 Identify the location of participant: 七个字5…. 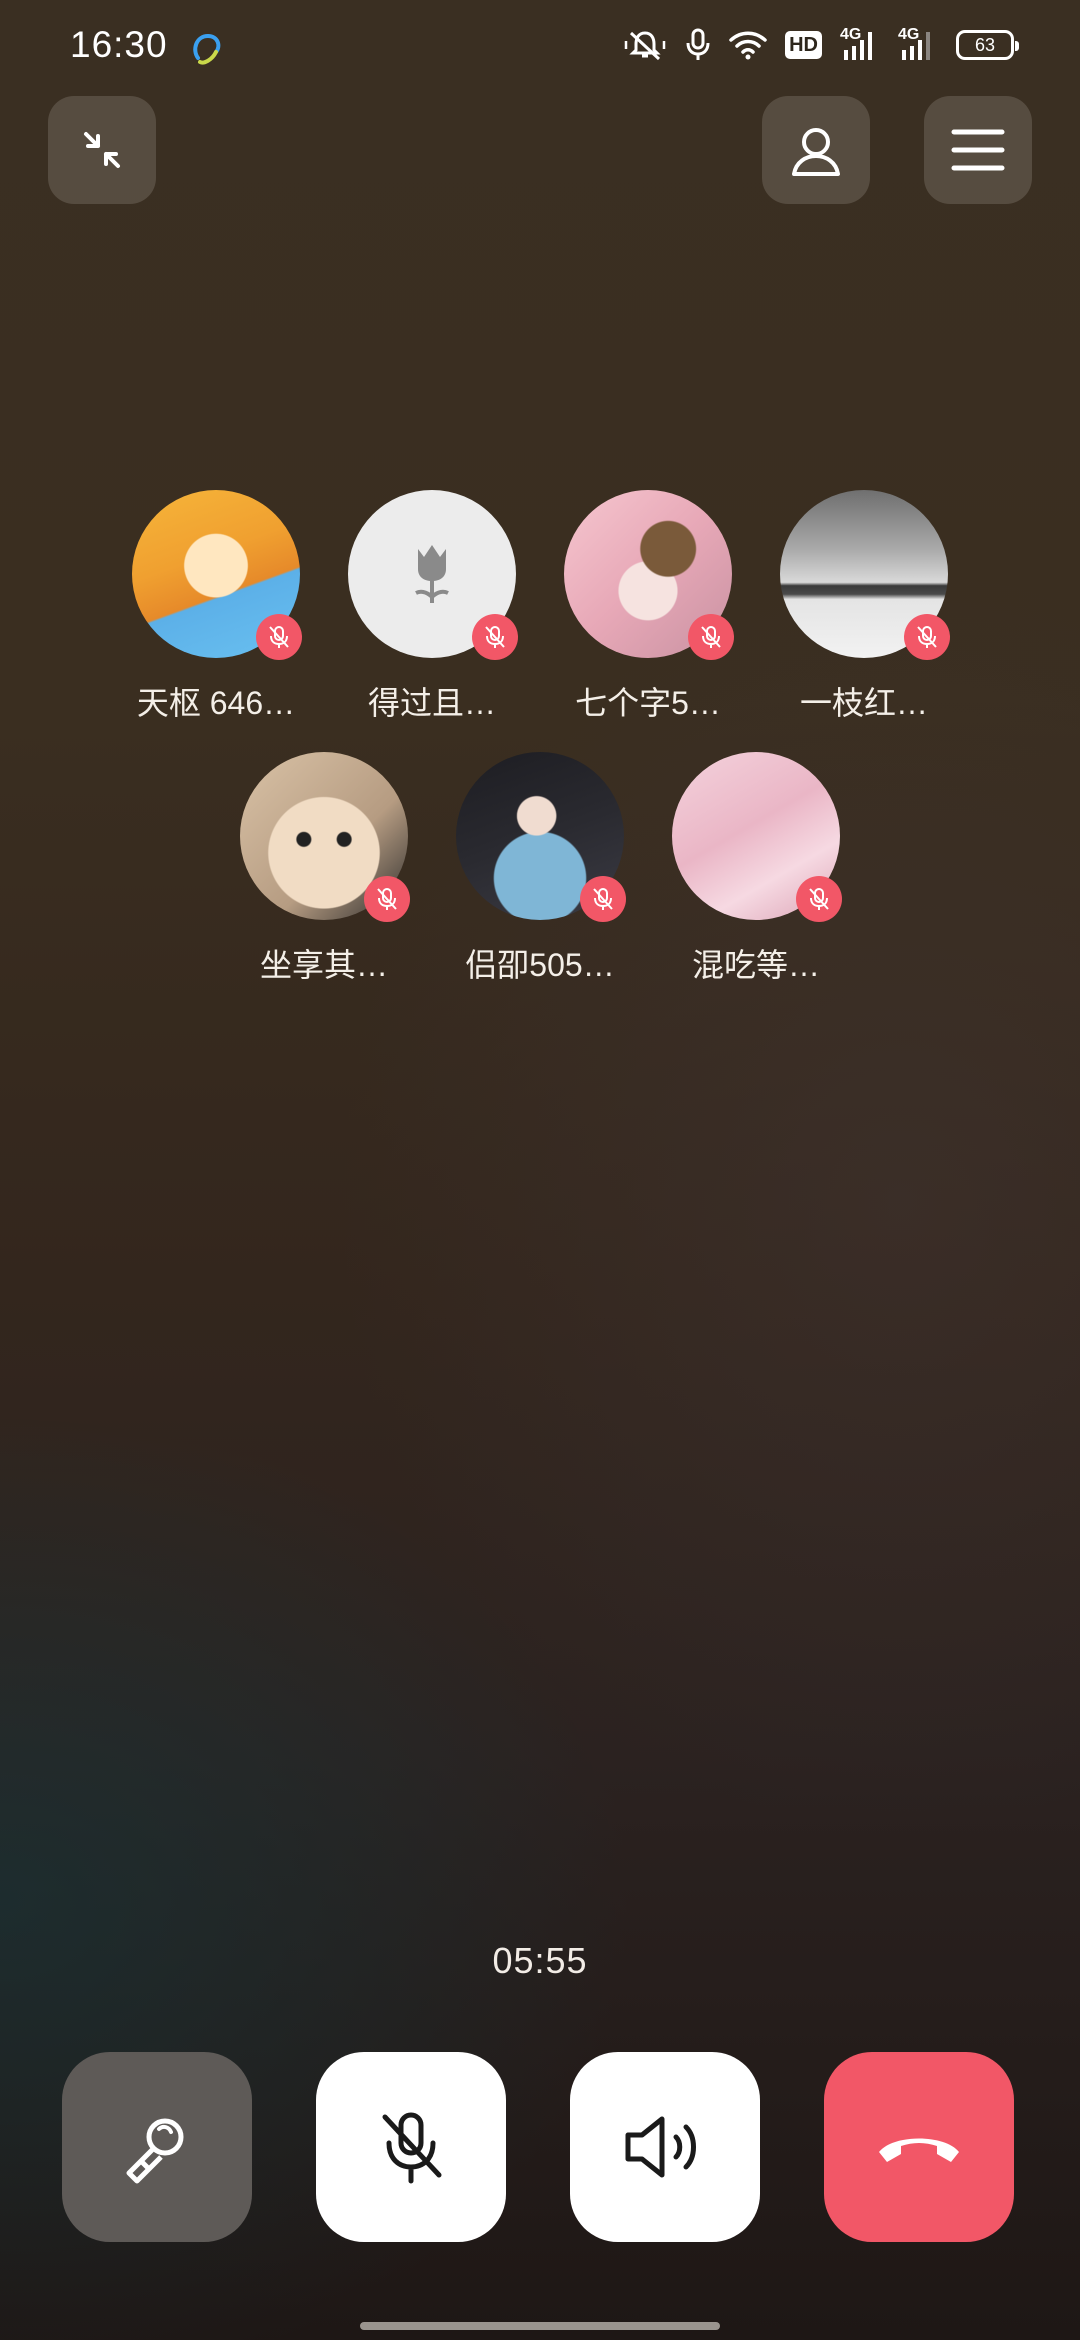
(648, 607).